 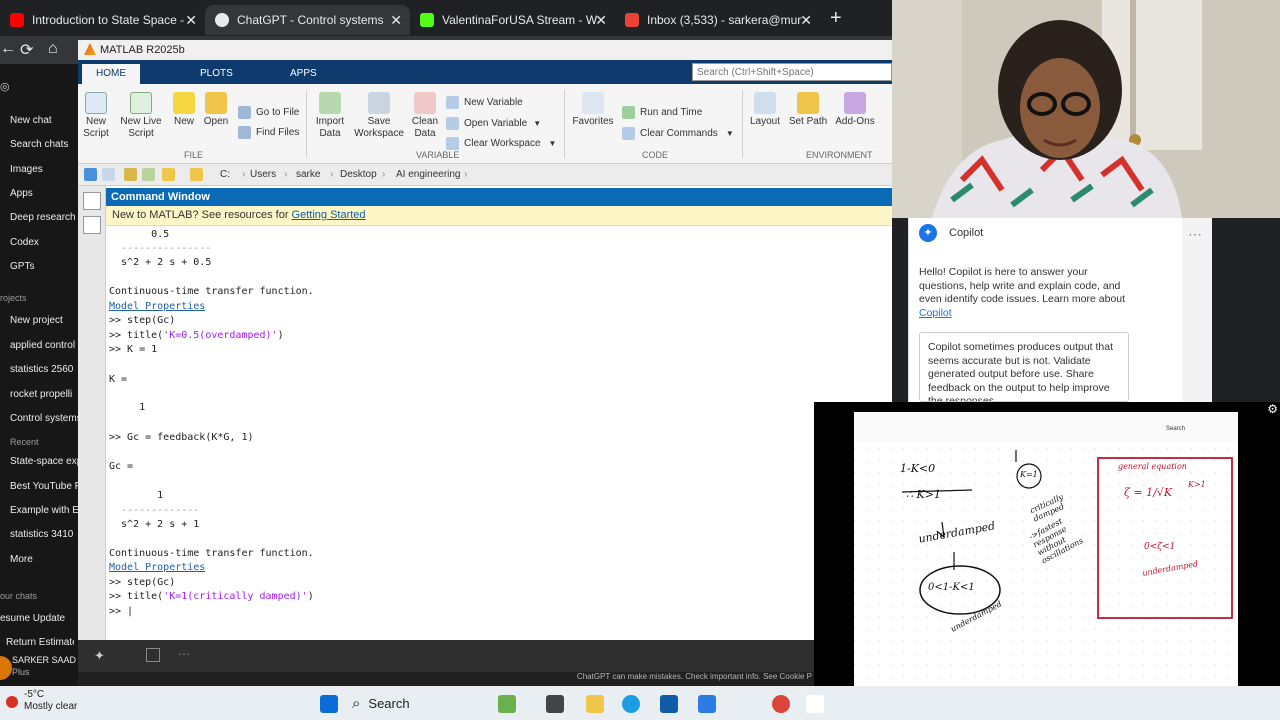 What do you see at coordinates (184, 654) in the screenshot?
I see `more-icon: ⋯` at bounding box center [184, 654].